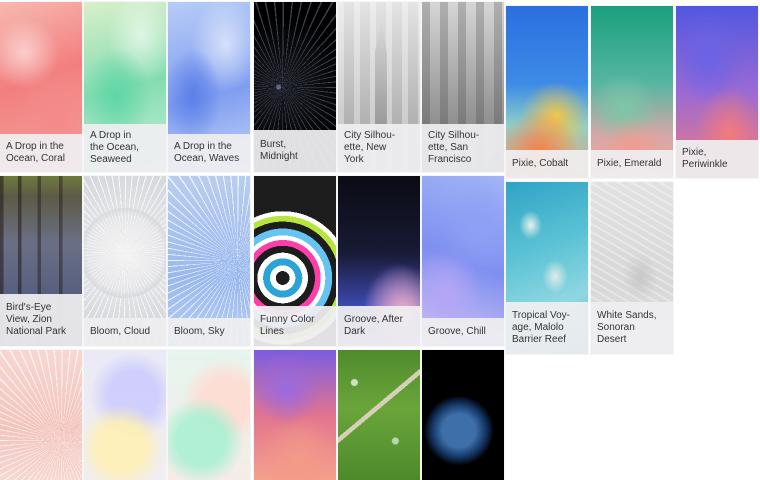 The width and height of the screenshot is (760, 480). What do you see at coordinates (547, 328) in the screenshot?
I see `wallpaper-caption: Tropical Voy-age, Malolo Barrier Reef` at bounding box center [547, 328].